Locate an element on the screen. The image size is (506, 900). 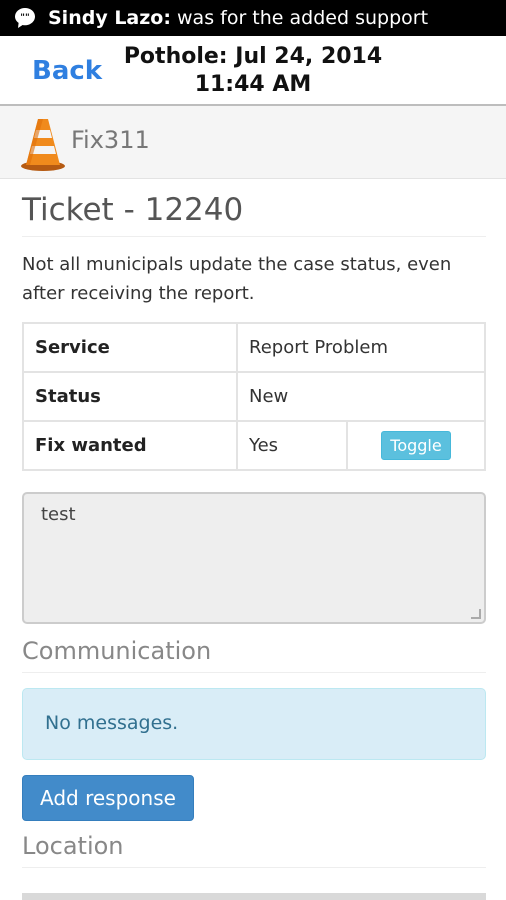
notification-sender: Sindy Lazo: is located at coordinates (109, 18).